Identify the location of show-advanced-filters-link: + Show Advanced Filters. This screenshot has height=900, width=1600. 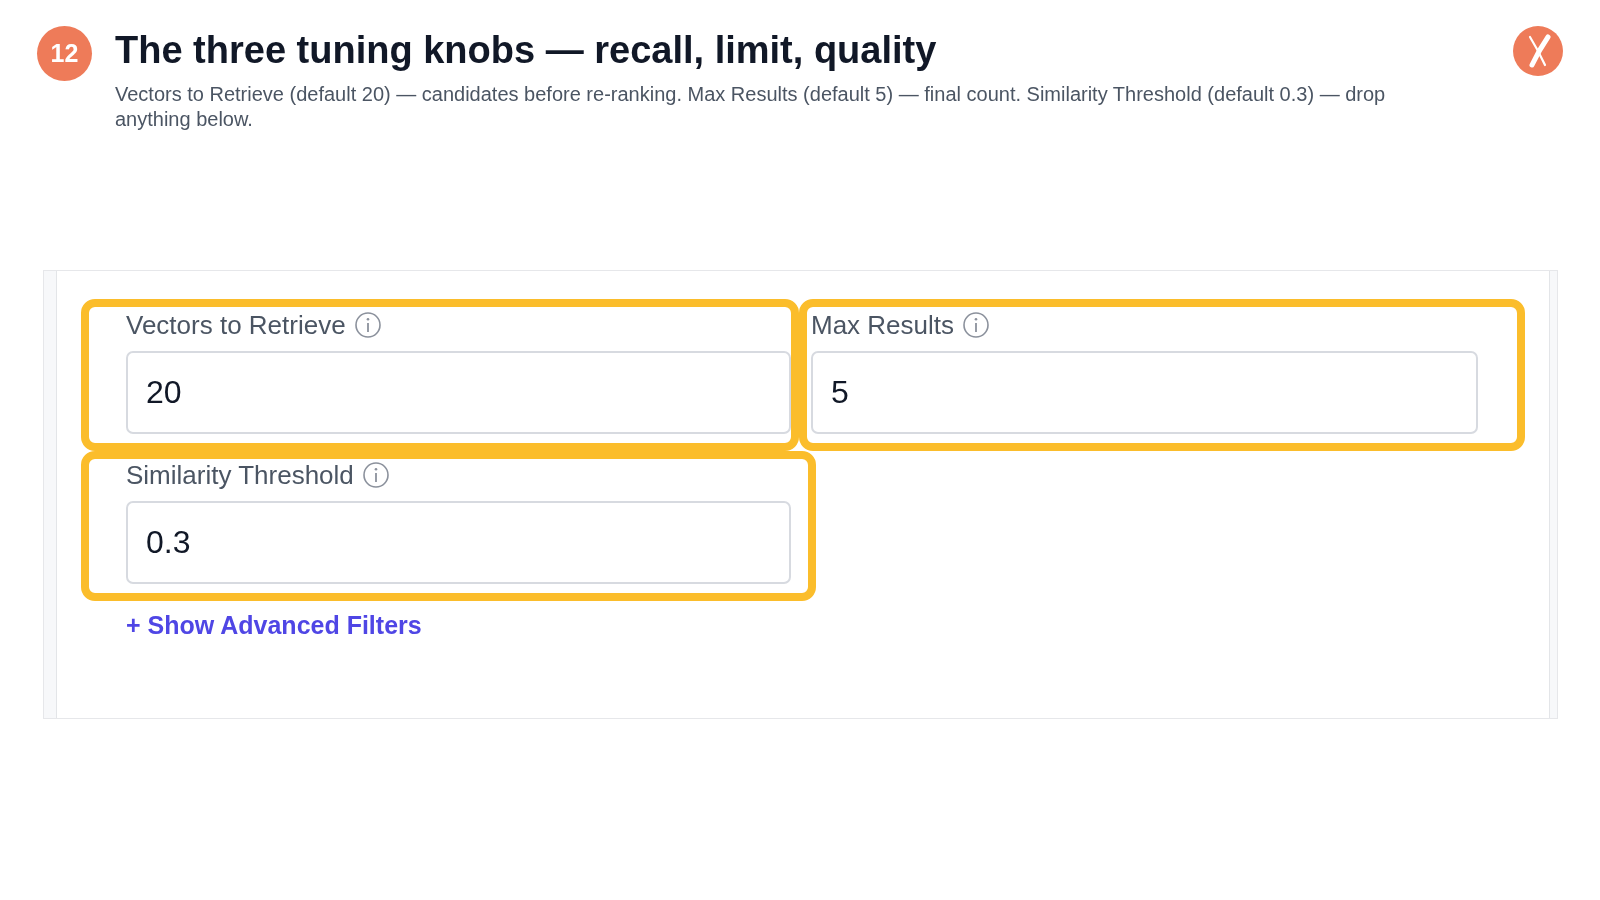
(274, 625).